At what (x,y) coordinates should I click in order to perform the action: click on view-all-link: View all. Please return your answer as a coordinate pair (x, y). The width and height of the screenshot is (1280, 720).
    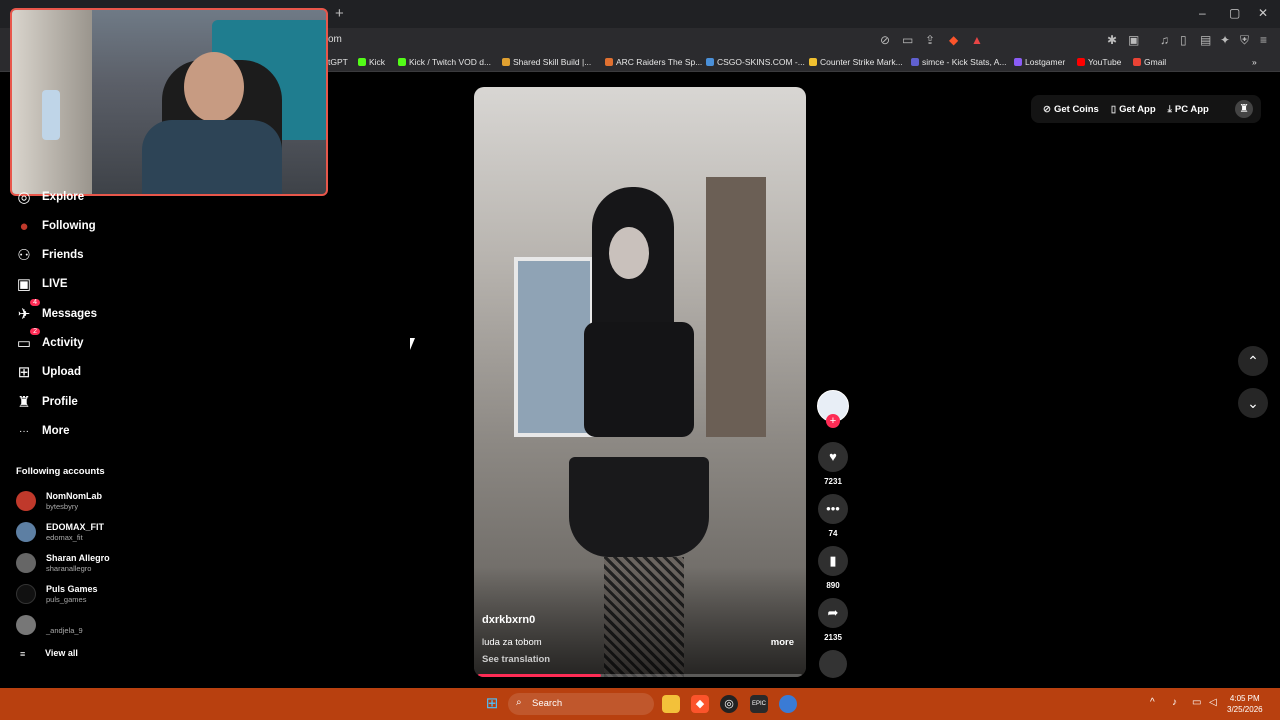
    Looking at the image, I should click on (61, 653).